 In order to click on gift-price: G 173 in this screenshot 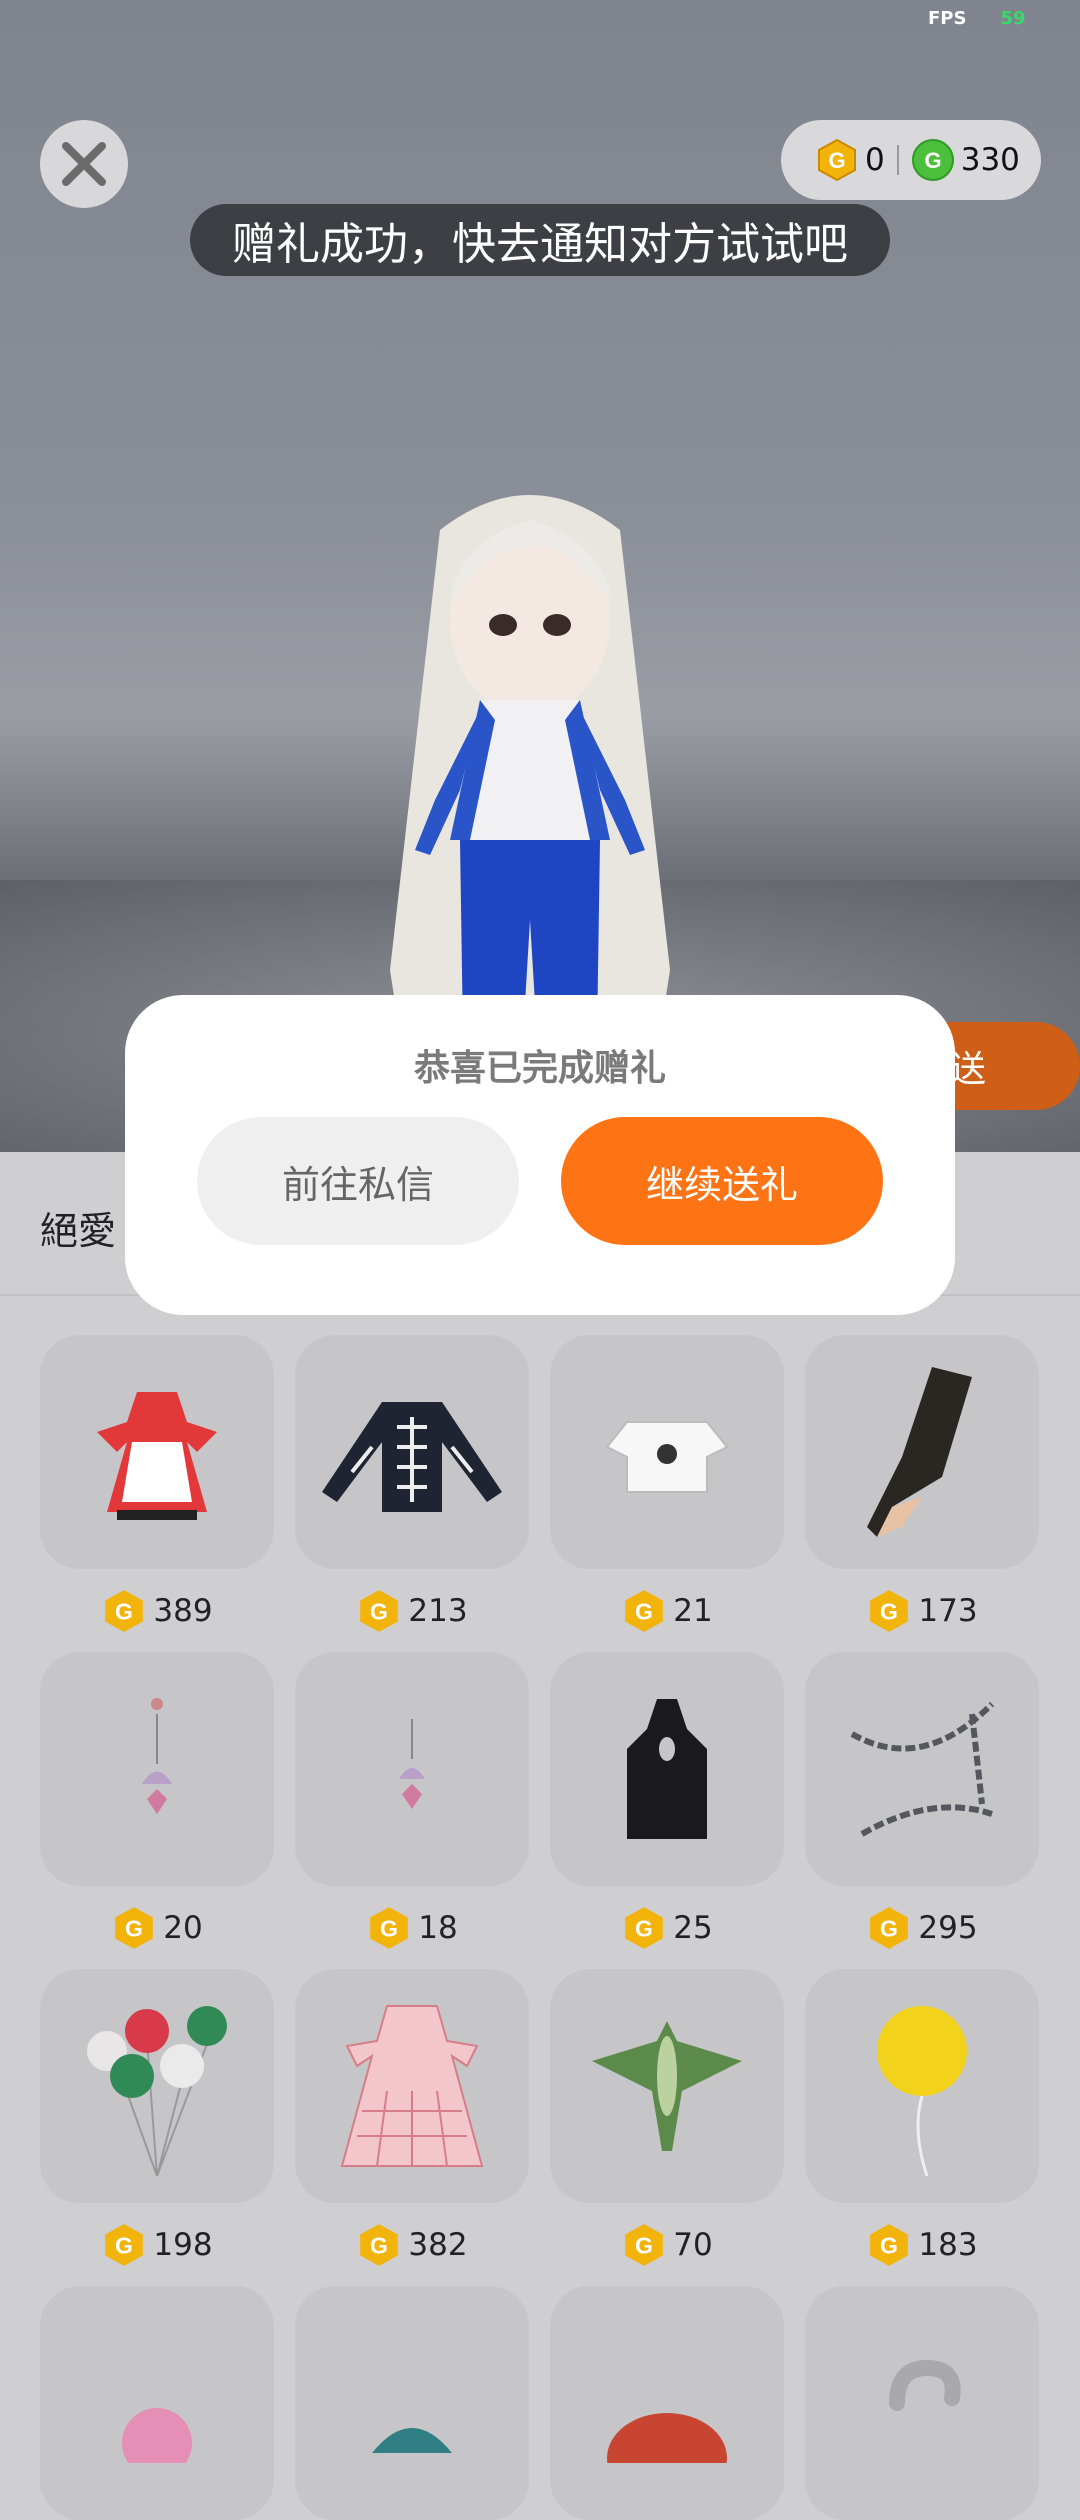, I will do `click(922, 1611)`.